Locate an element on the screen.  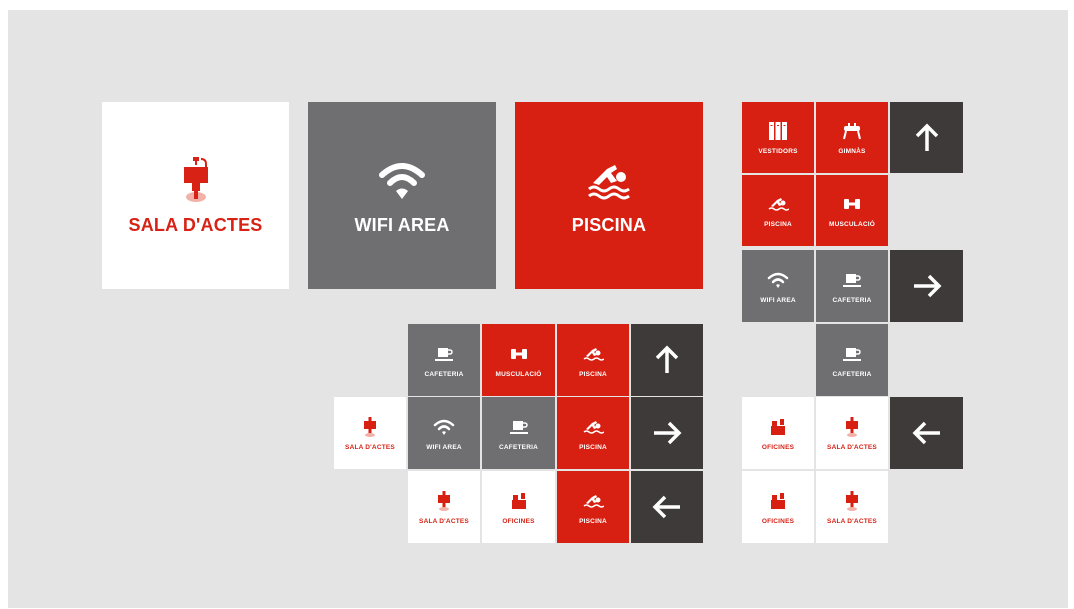
tile-piscina-large: PISCINA is located at coordinates (609, 195).